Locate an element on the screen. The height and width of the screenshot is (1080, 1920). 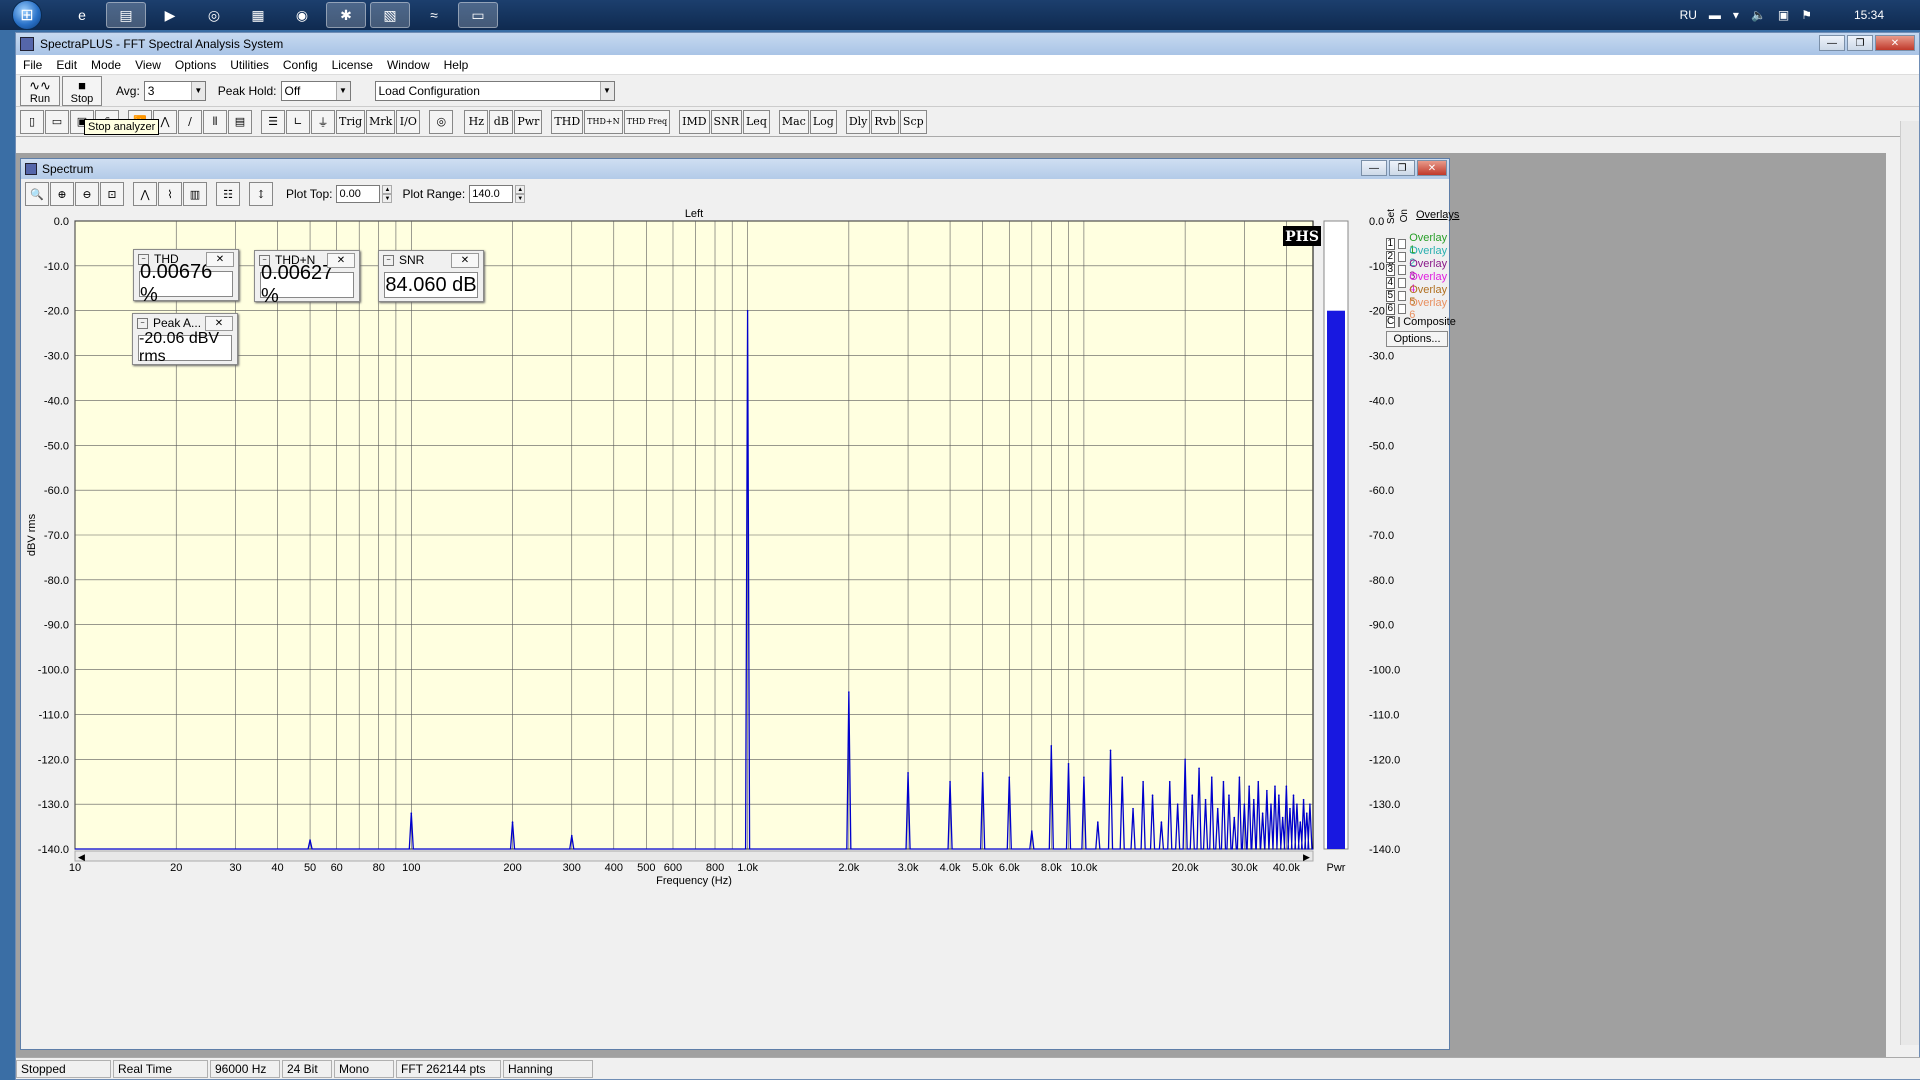
thdn-meter: ~ THD+N ✕ 0.00627 % is located at coordinates (307, 278).